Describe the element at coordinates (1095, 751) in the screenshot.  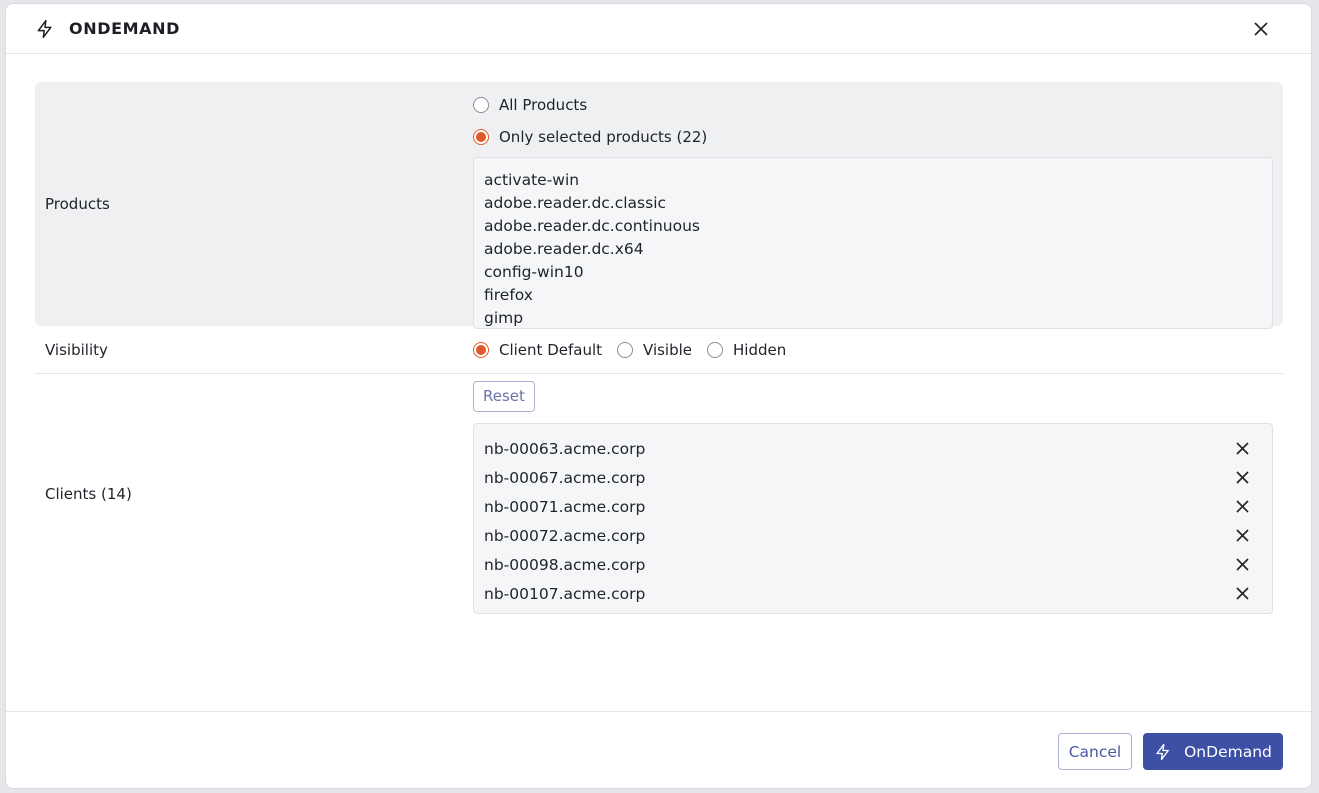
I see `cancel-button: Cancel` at that location.